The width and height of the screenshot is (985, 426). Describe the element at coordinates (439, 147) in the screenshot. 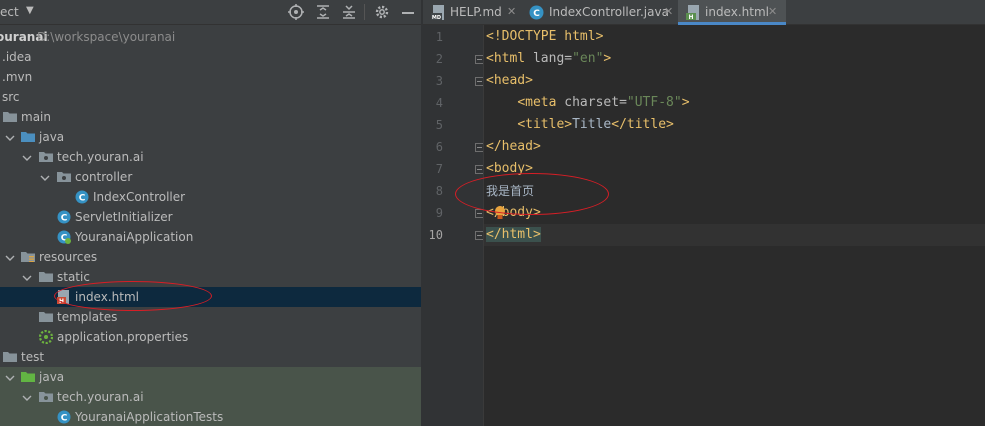

I see `line-number: 6` at that location.